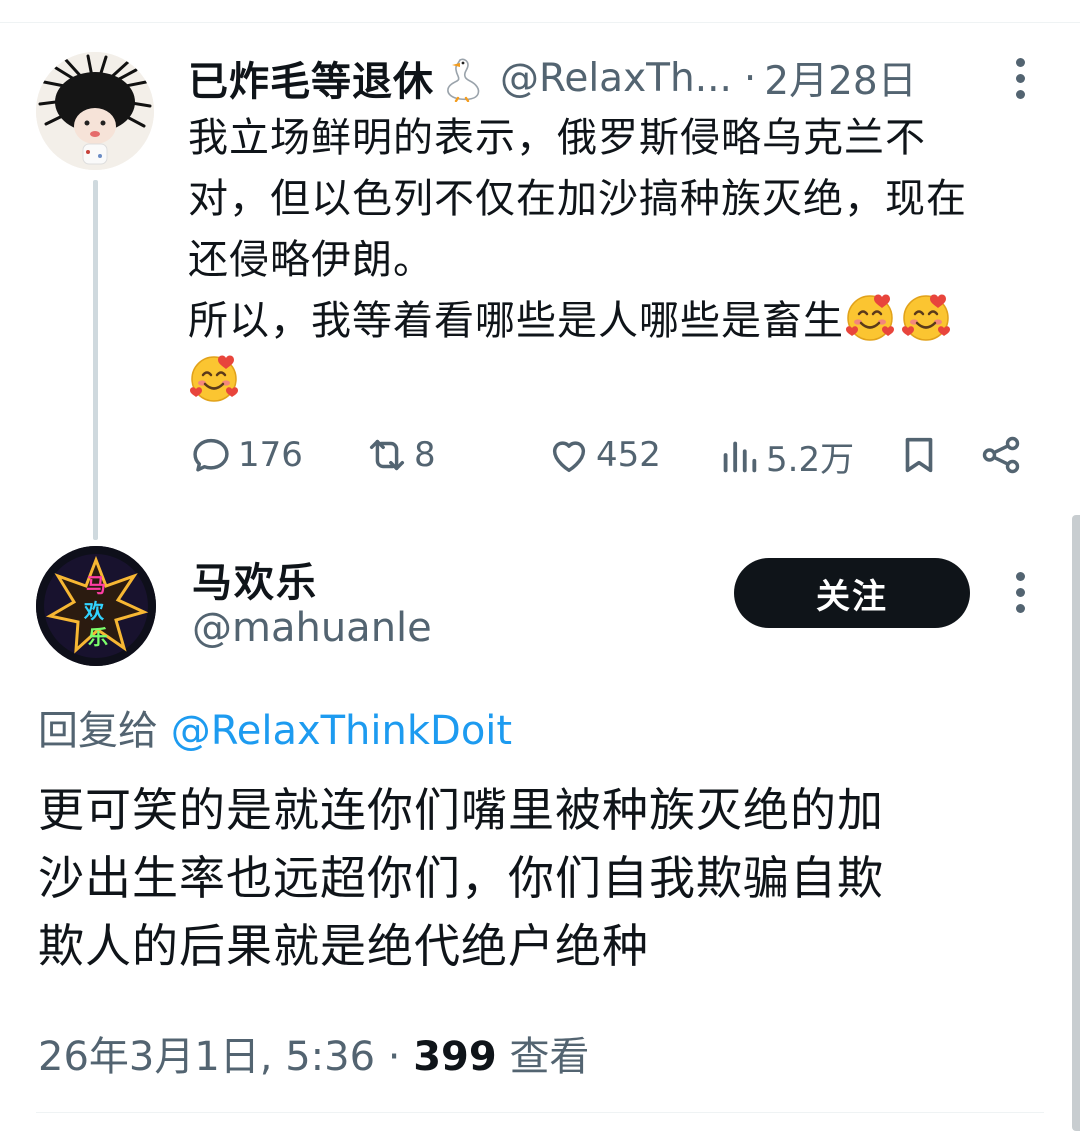  I want to click on bookmark-icon, so click(919, 455).